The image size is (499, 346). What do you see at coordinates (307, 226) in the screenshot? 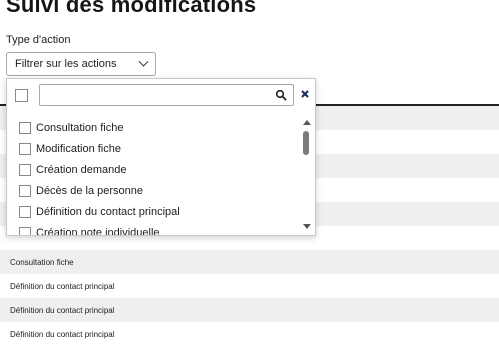
I see `scroll-down-arrow-icon` at bounding box center [307, 226].